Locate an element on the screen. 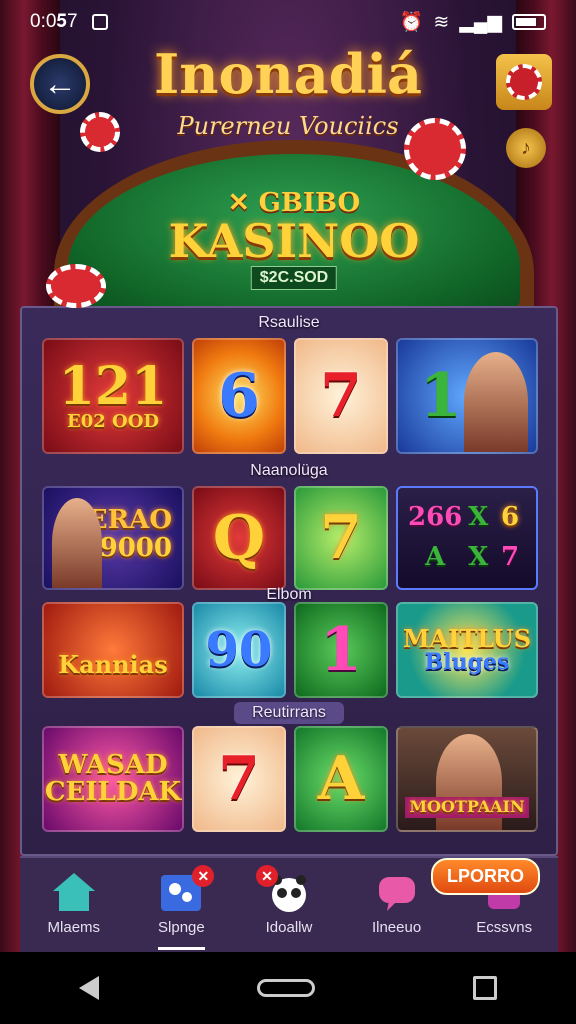  game-tile: ERAO 9000 is located at coordinates (113, 538).